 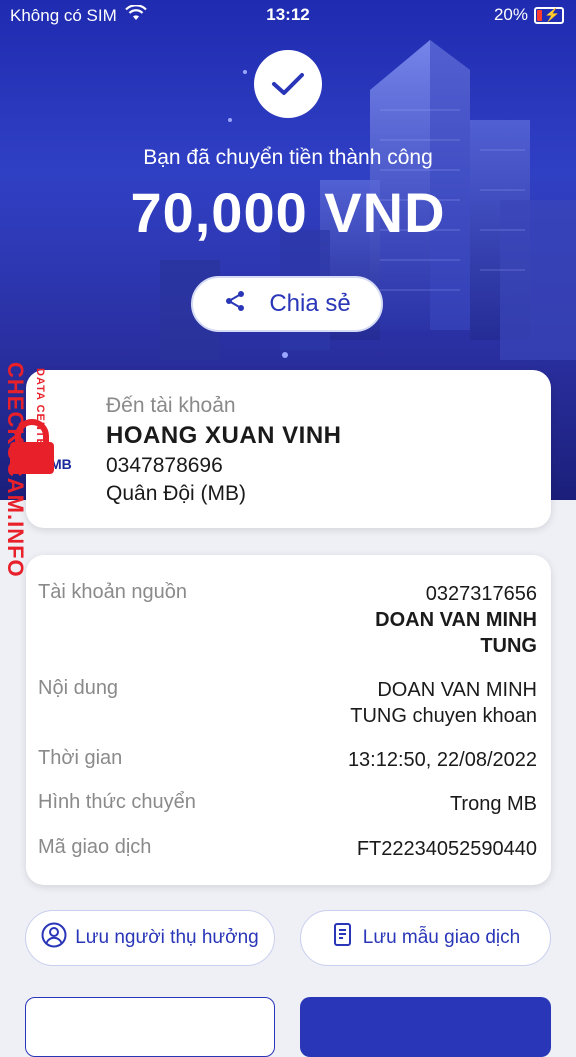 I want to click on secondary-action-button, so click(x=150, y=1027).